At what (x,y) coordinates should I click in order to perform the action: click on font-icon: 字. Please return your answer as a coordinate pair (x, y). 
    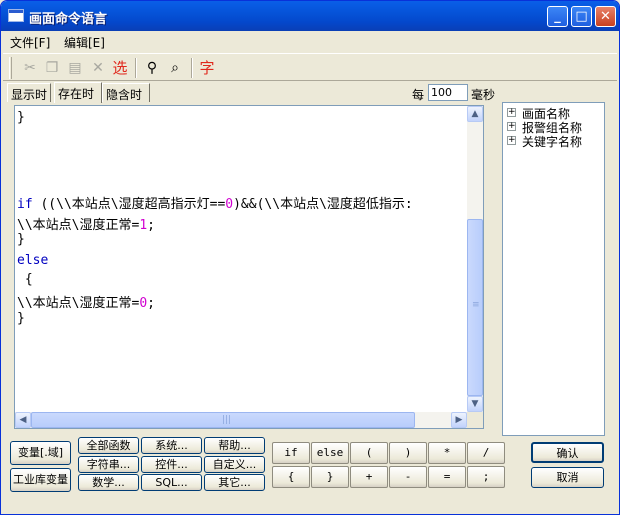
    Looking at the image, I should click on (207, 68).